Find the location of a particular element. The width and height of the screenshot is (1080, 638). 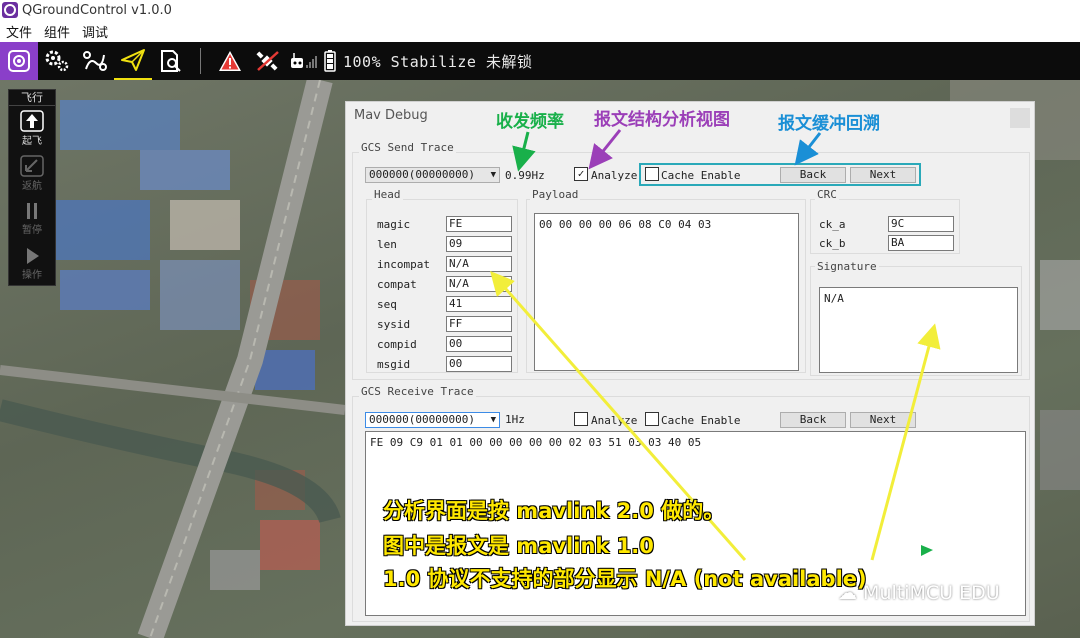

arrow-up-icon is located at coordinates (32, 121).